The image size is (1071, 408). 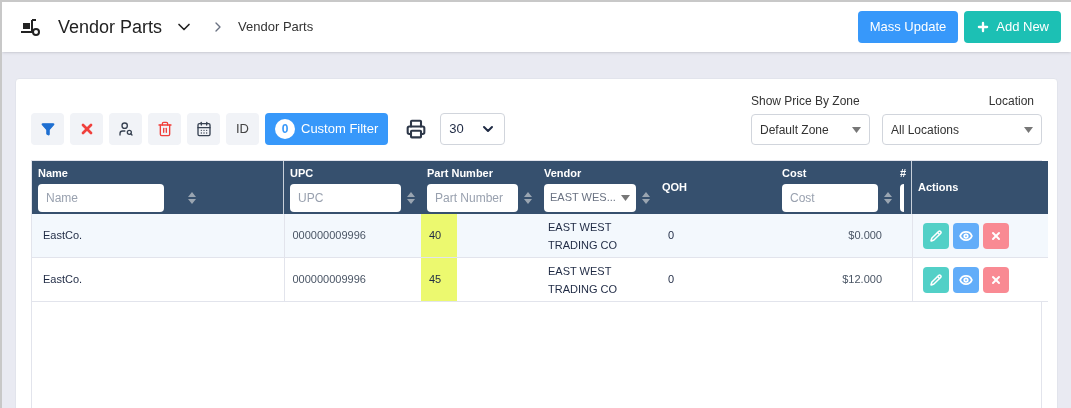 What do you see at coordinates (164, 129) in the screenshot?
I see `trash-icon` at bounding box center [164, 129].